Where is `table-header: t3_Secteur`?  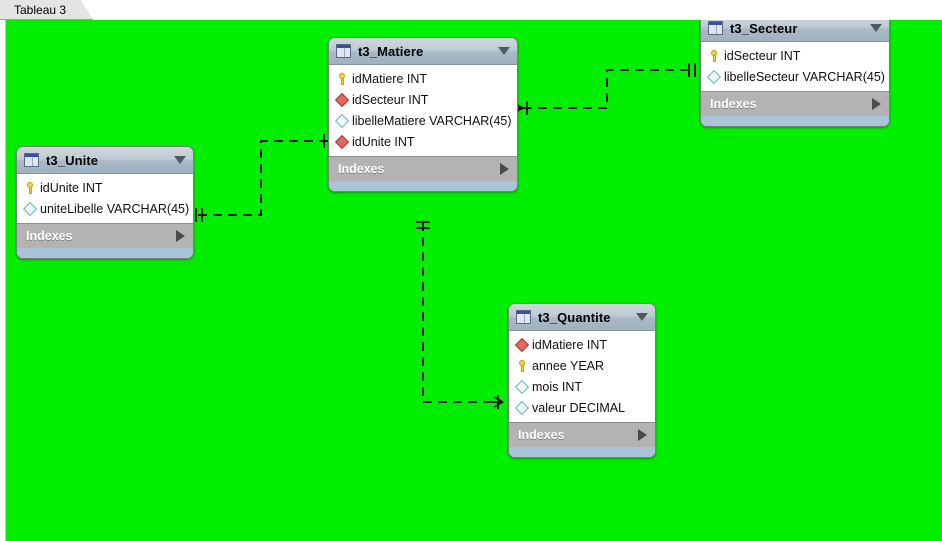
table-header: t3_Secteur is located at coordinates (795, 31).